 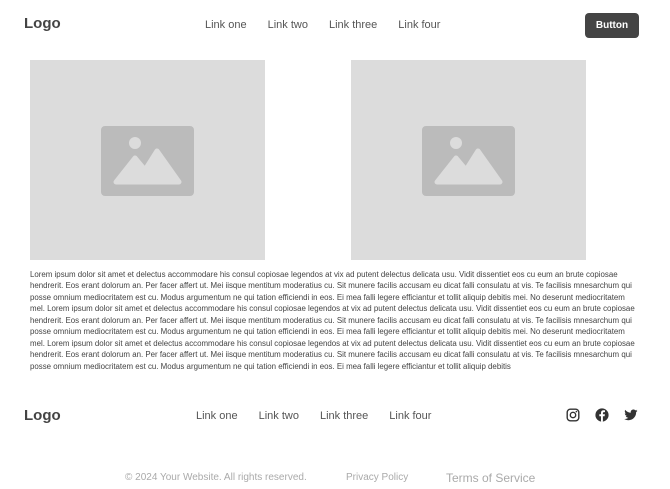 What do you see at coordinates (226, 25) in the screenshot?
I see `nav-link-one: Link one` at bounding box center [226, 25].